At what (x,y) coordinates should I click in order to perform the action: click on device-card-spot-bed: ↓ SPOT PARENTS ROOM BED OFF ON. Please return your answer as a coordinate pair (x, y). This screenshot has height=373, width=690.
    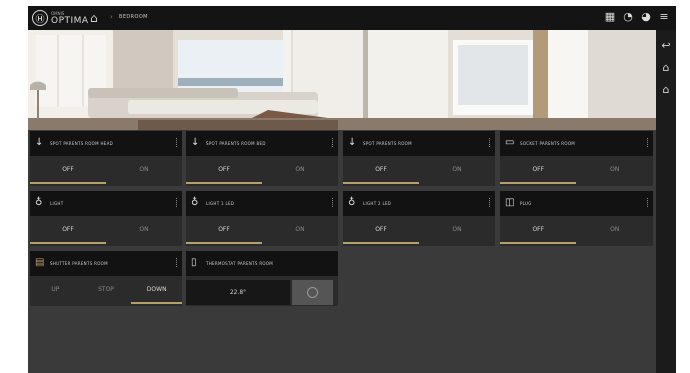
    Looking at the image, I should click on (262, 158).